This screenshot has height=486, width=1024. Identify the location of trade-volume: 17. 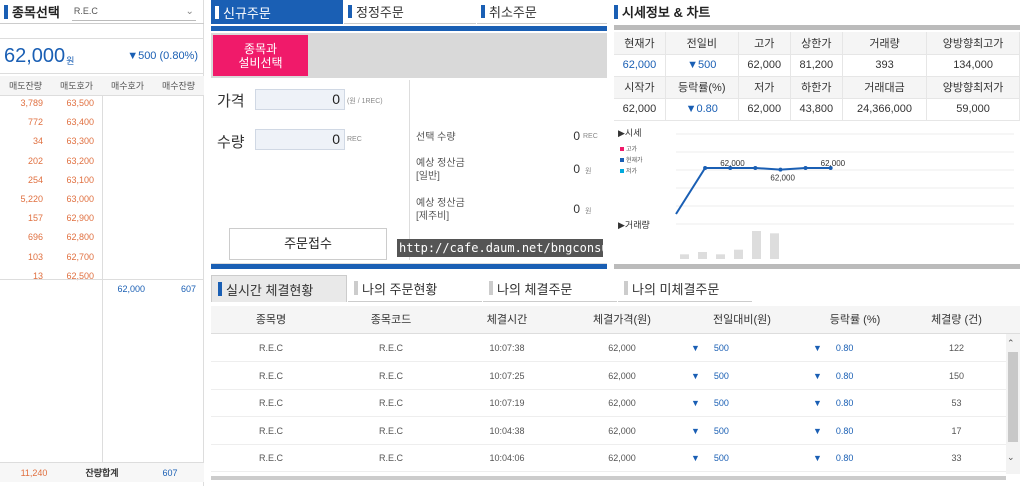
(956, 430).